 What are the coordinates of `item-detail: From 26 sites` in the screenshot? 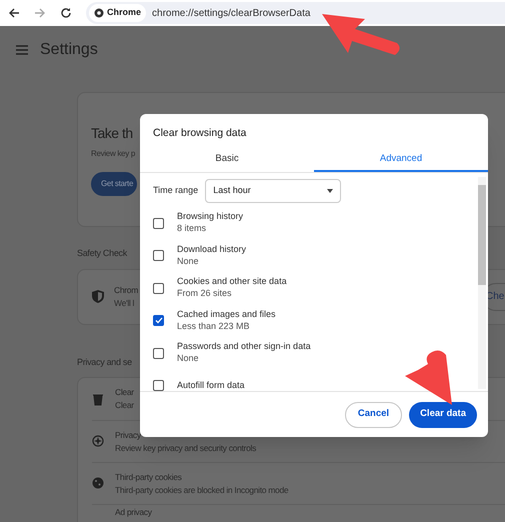 It's located at (205, 293).